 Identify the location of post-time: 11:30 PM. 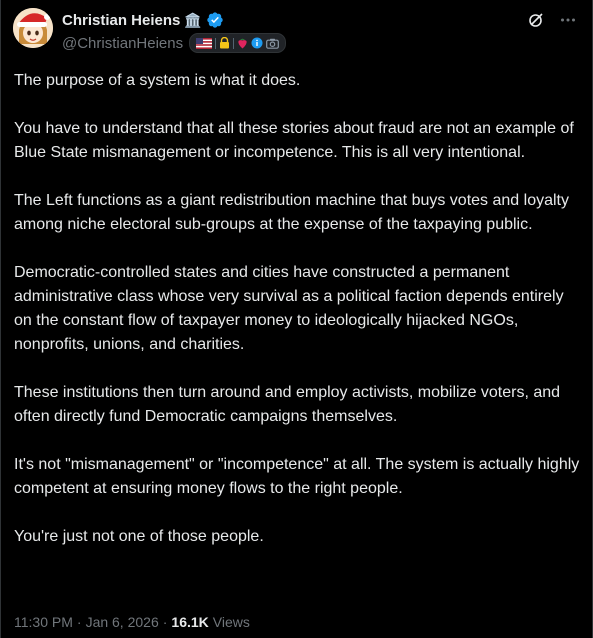
(43, 622).